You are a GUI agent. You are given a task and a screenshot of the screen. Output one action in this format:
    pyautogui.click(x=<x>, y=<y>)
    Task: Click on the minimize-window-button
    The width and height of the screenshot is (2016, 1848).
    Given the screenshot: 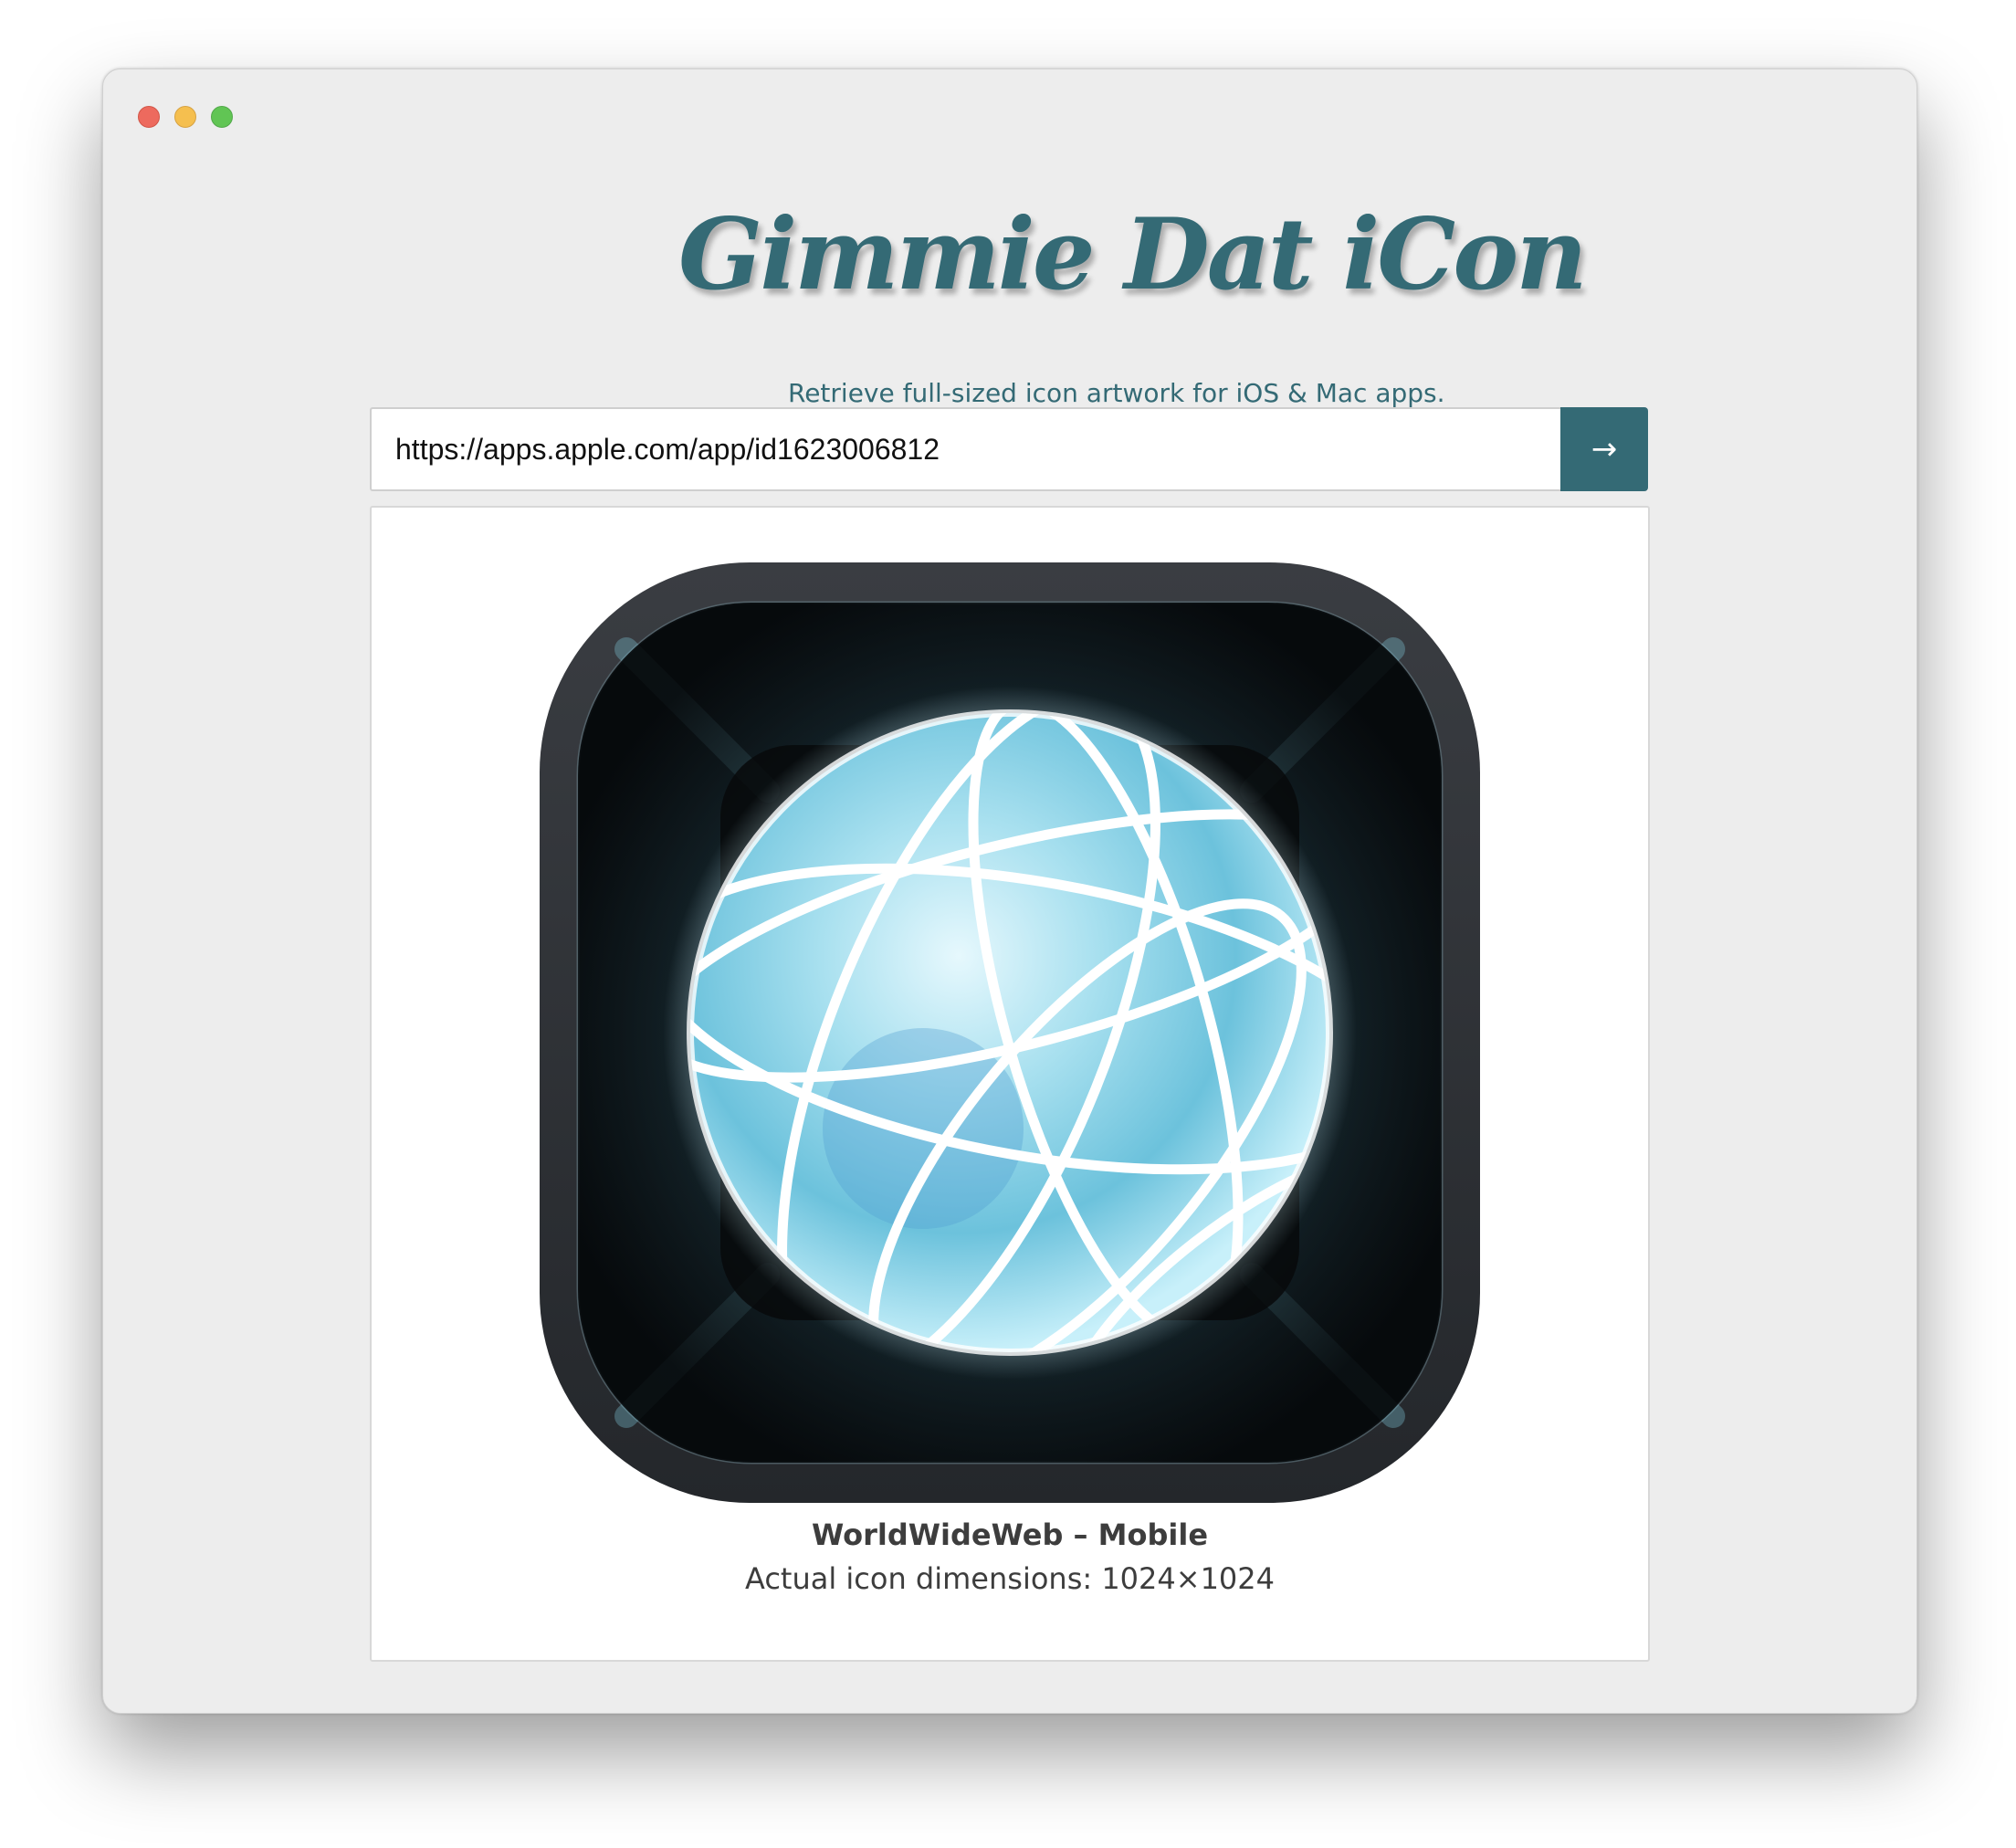 What is the action you would take?
    pyautogui.click(x=185, y=117)
    